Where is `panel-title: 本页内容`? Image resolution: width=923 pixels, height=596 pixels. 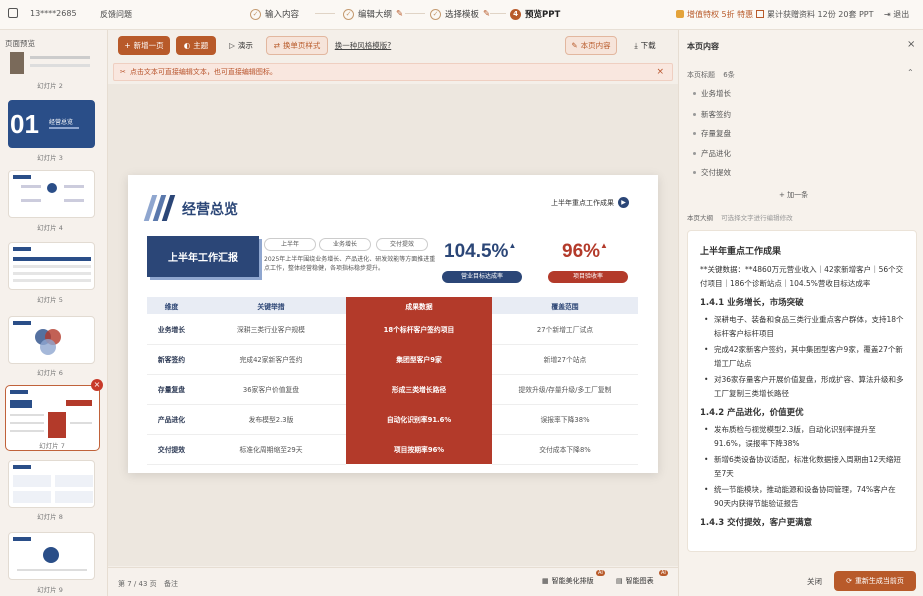
panel-title: 本页内容 is located at coordinates (703, 46).